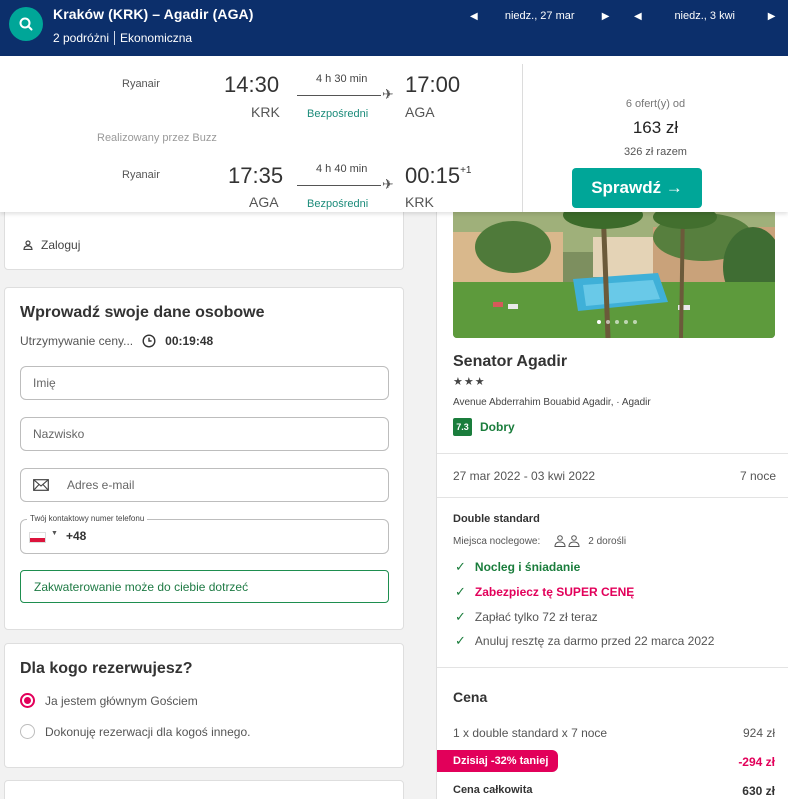  Describe the element at coordinates (497, 427) in the screenshot. I see `rating-word: Dobry` at that location.